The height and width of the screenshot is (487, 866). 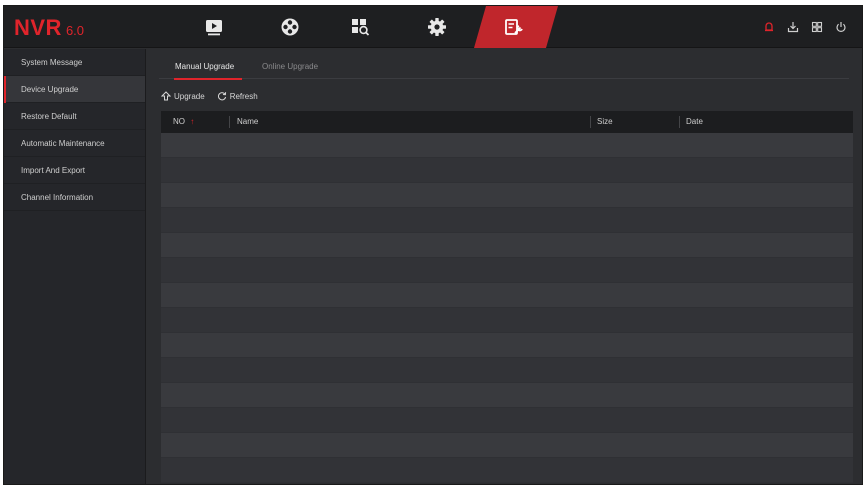 I want to click on top-bar: NVR 6.0, so click(x=433, y=27).